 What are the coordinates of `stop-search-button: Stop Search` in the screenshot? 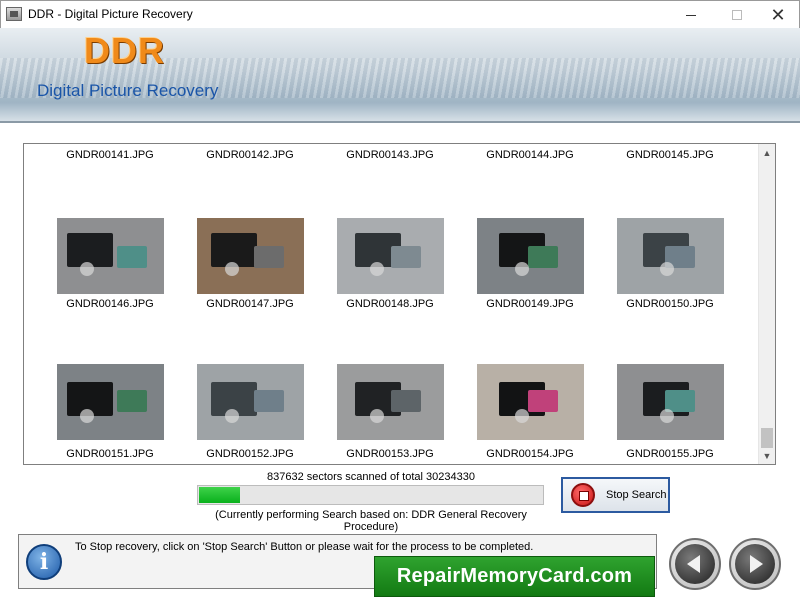 It's located at (615, 495).